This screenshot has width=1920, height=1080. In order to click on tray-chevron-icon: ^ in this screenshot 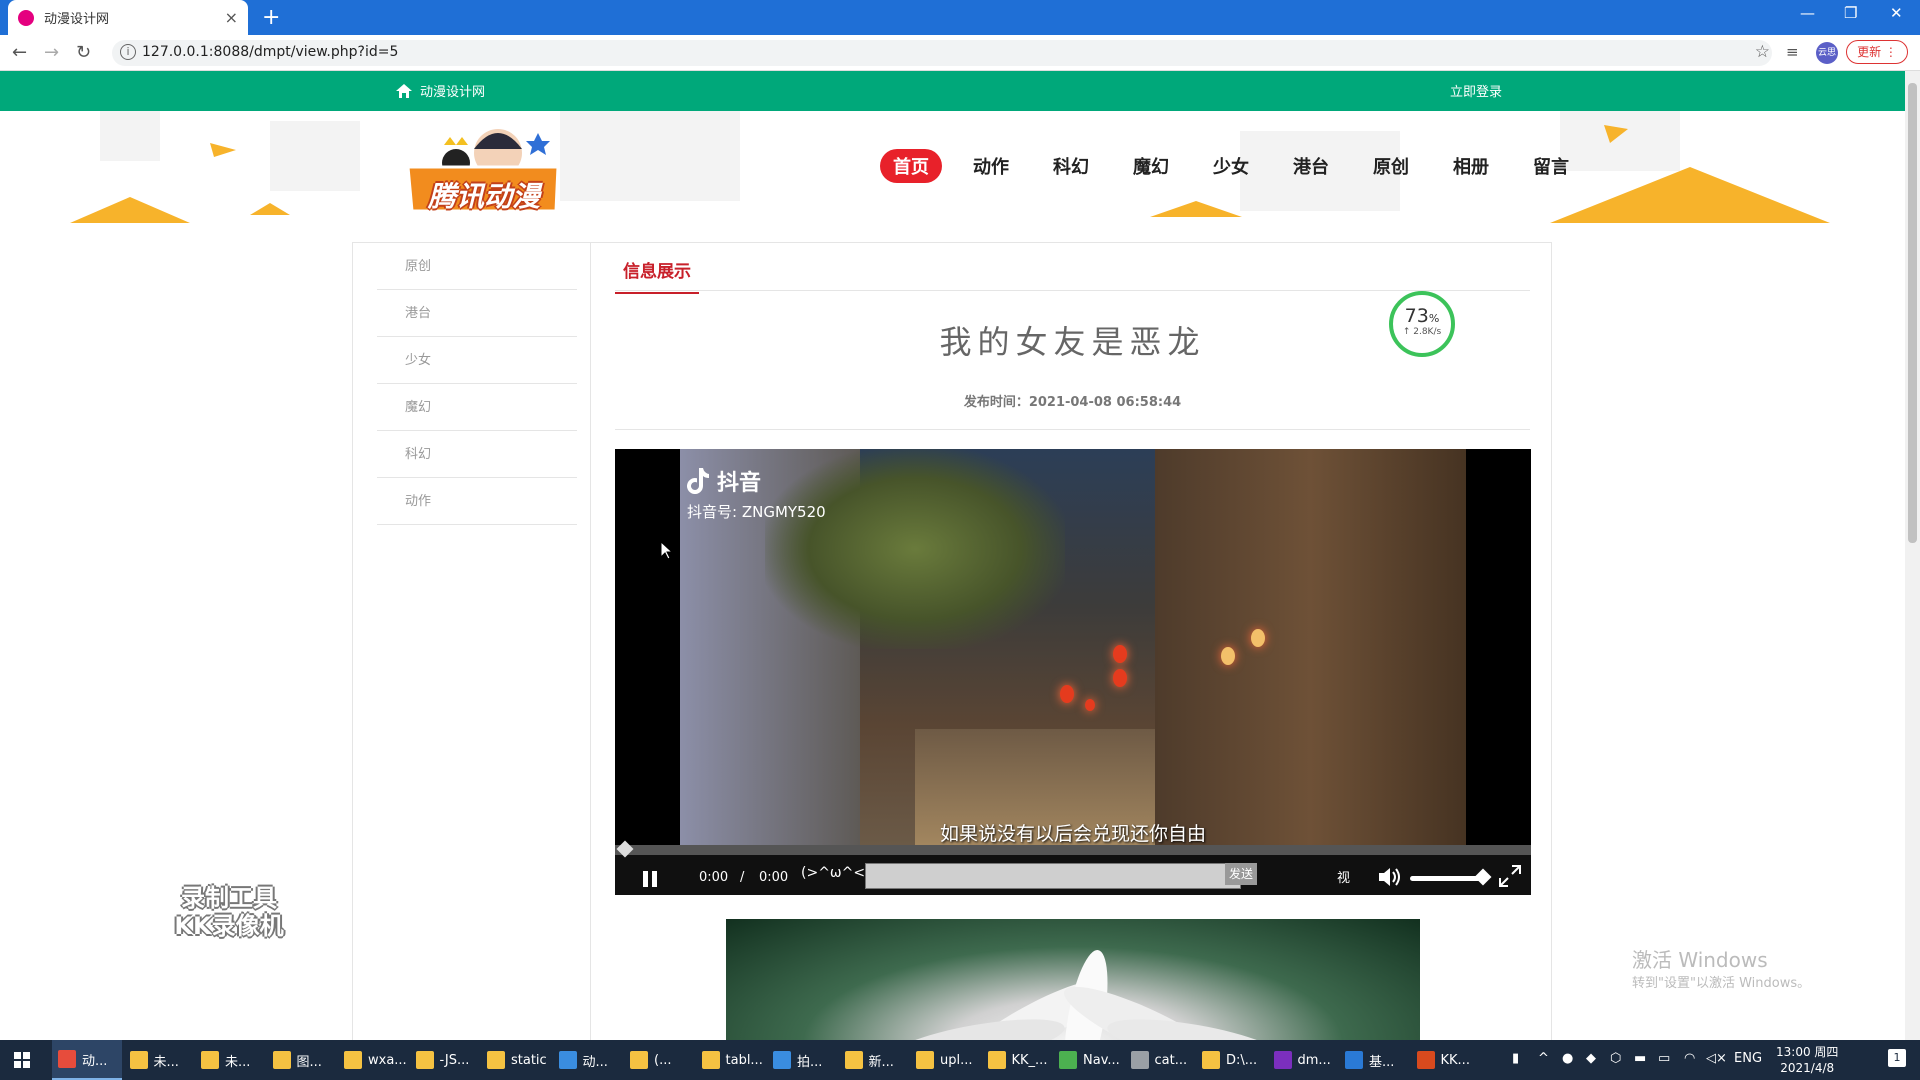, I will do `click(1543, 1058)`.